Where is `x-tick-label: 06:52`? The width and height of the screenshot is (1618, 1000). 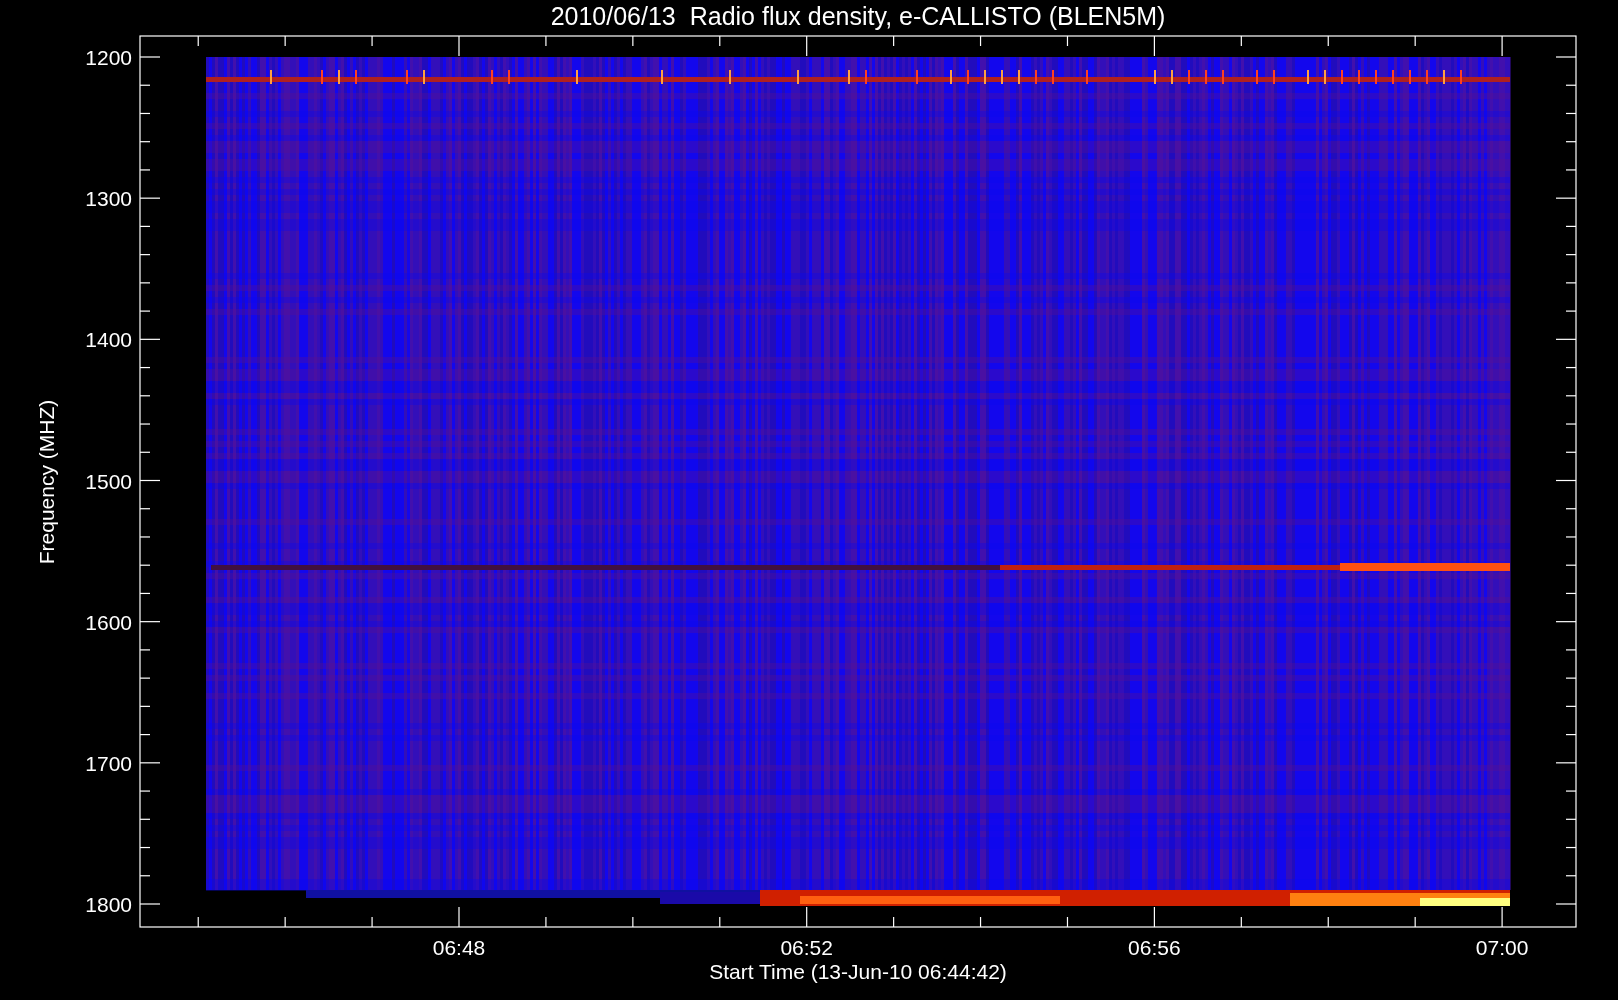
x-tick-label: 06:52 is located at coordinates (806, 947).